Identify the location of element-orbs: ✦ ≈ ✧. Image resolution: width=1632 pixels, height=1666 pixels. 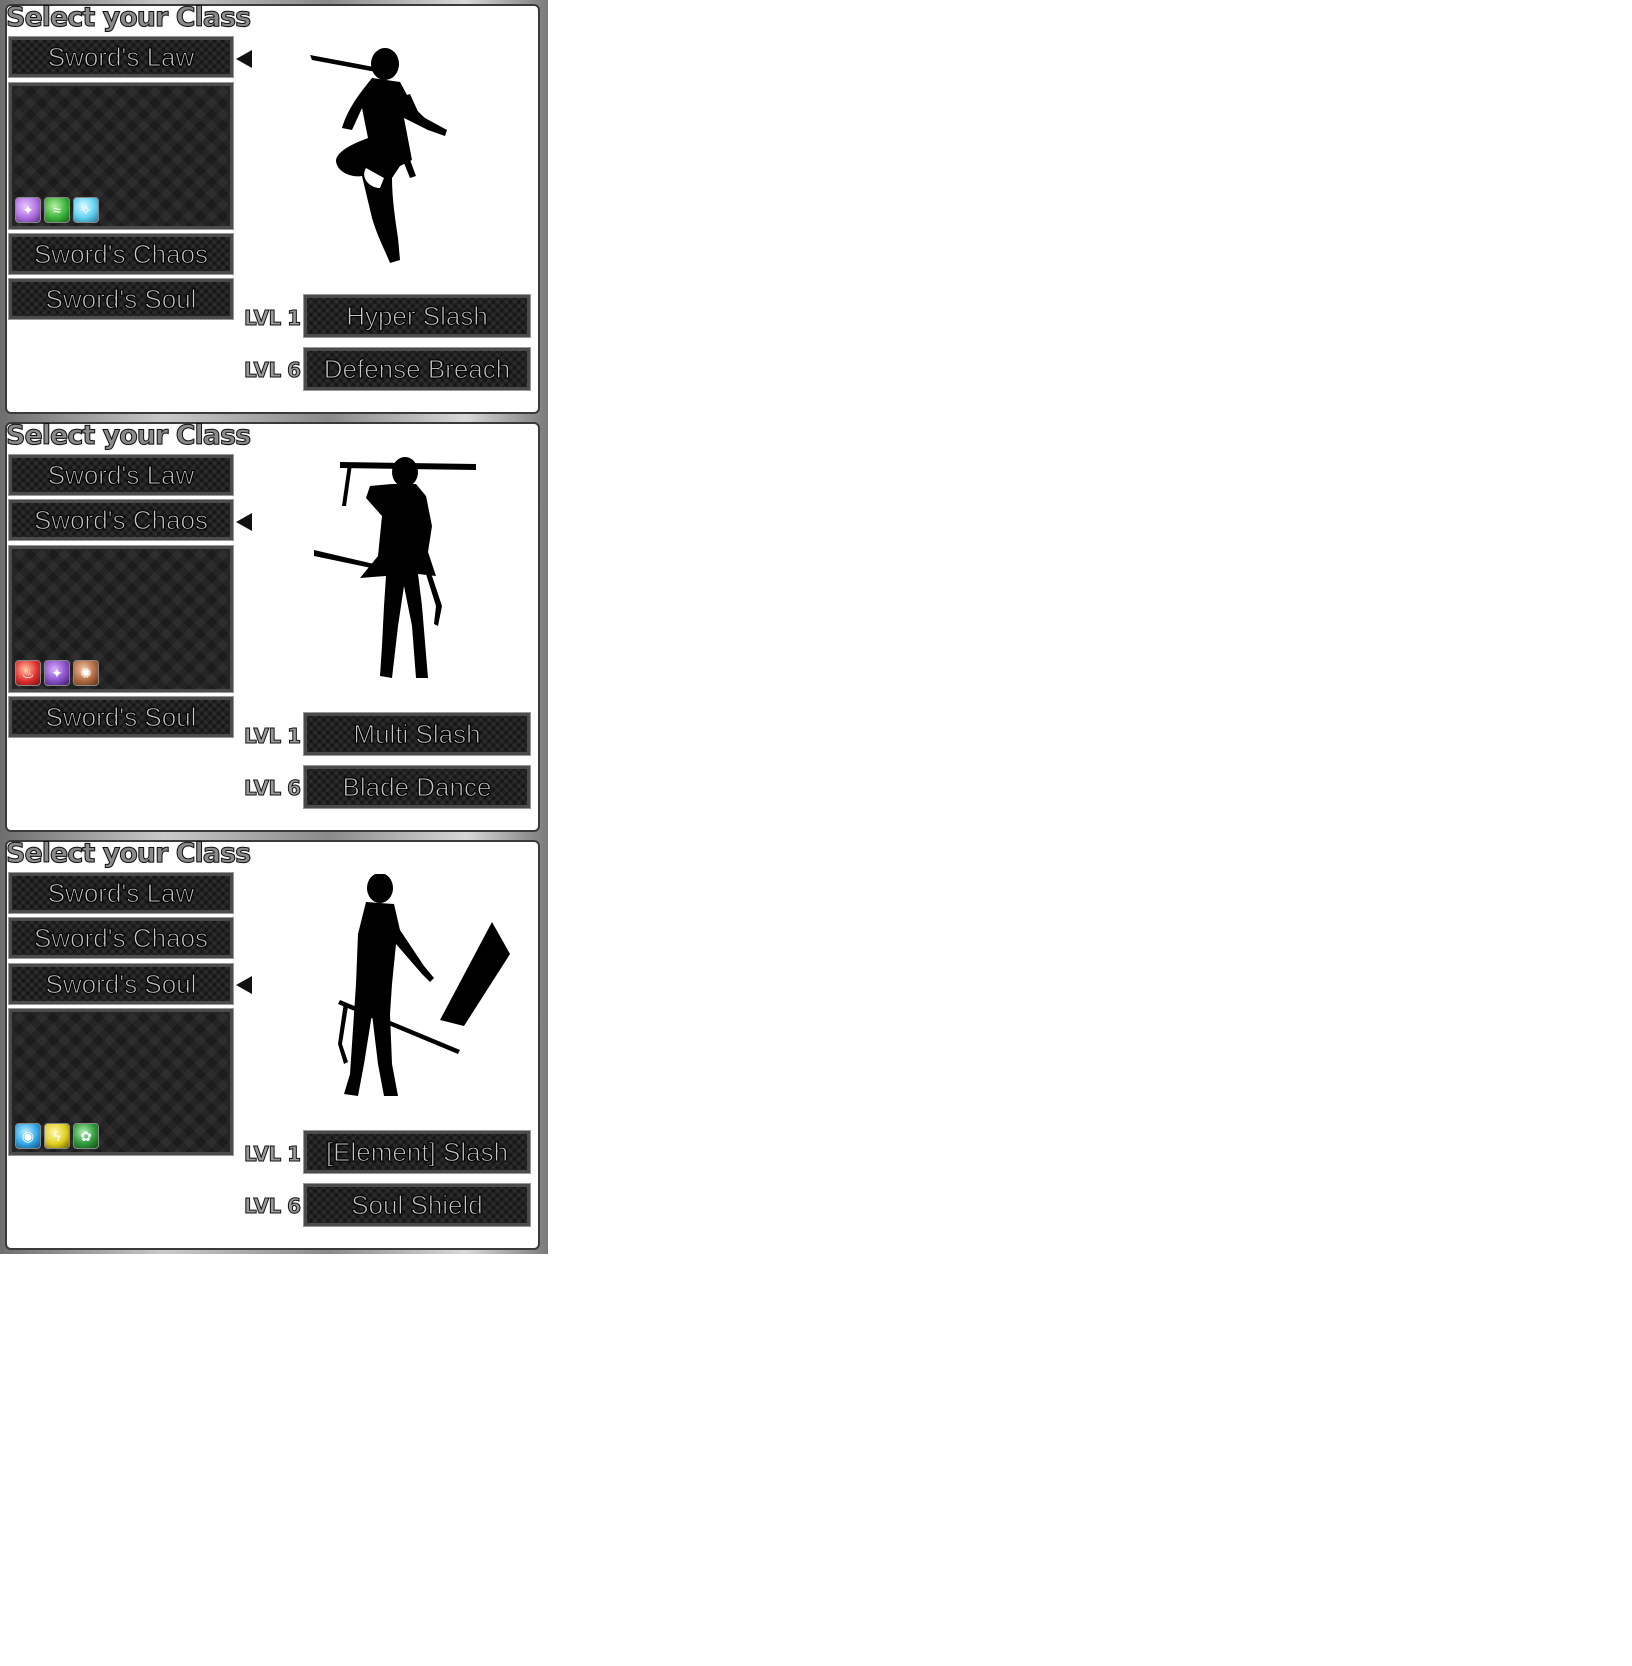
(57, 210).